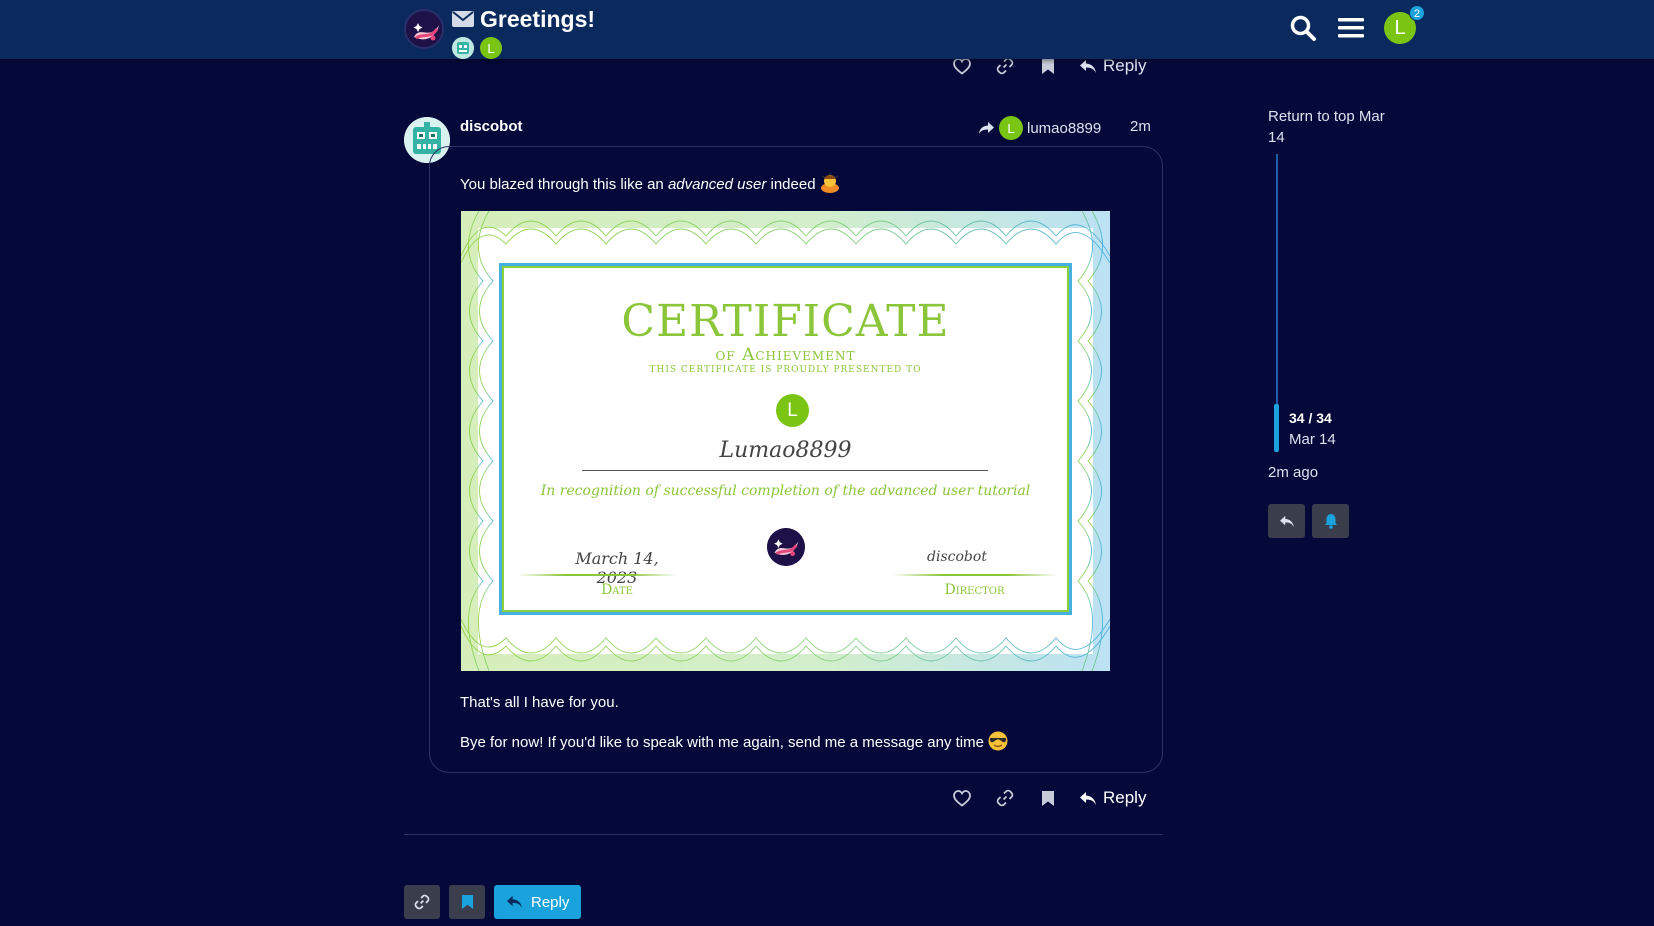  I want to click on certificate-presented-text: this certificate is proudly presented to, so click(785, 370).